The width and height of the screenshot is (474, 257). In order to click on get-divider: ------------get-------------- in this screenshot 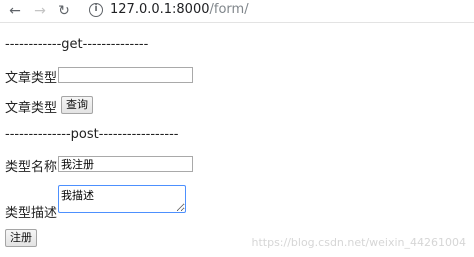, I will do `click(77, 44)`.